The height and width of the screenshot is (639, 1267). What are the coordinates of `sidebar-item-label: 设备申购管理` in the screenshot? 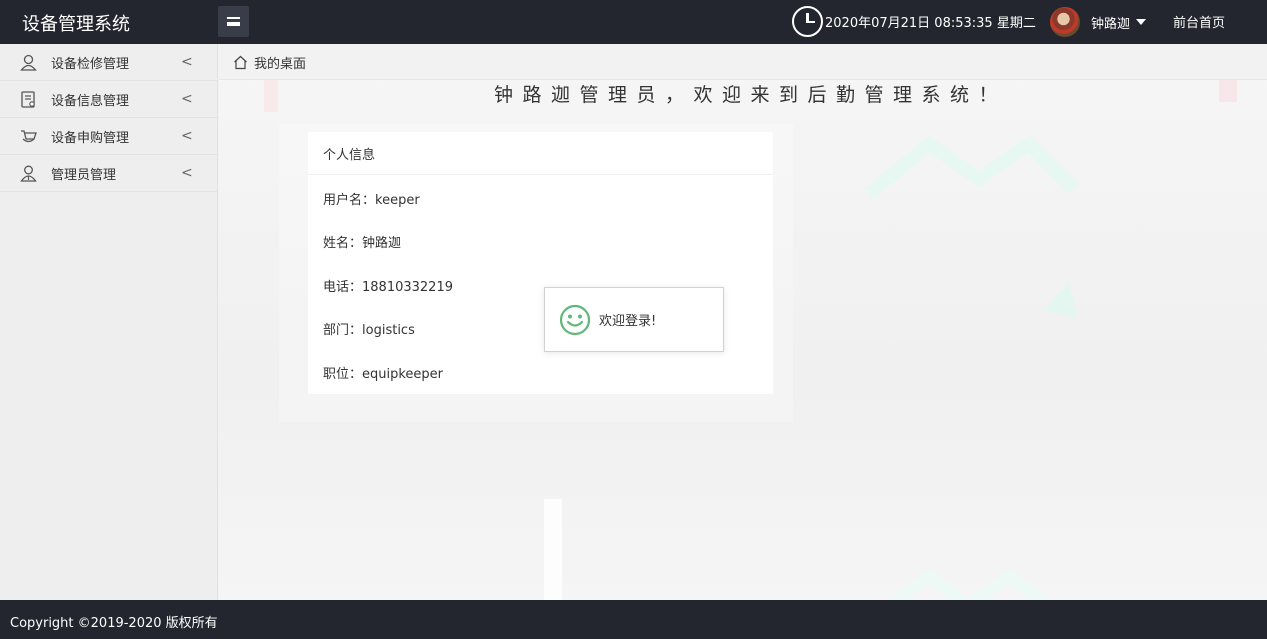 It's located at (90, 138).